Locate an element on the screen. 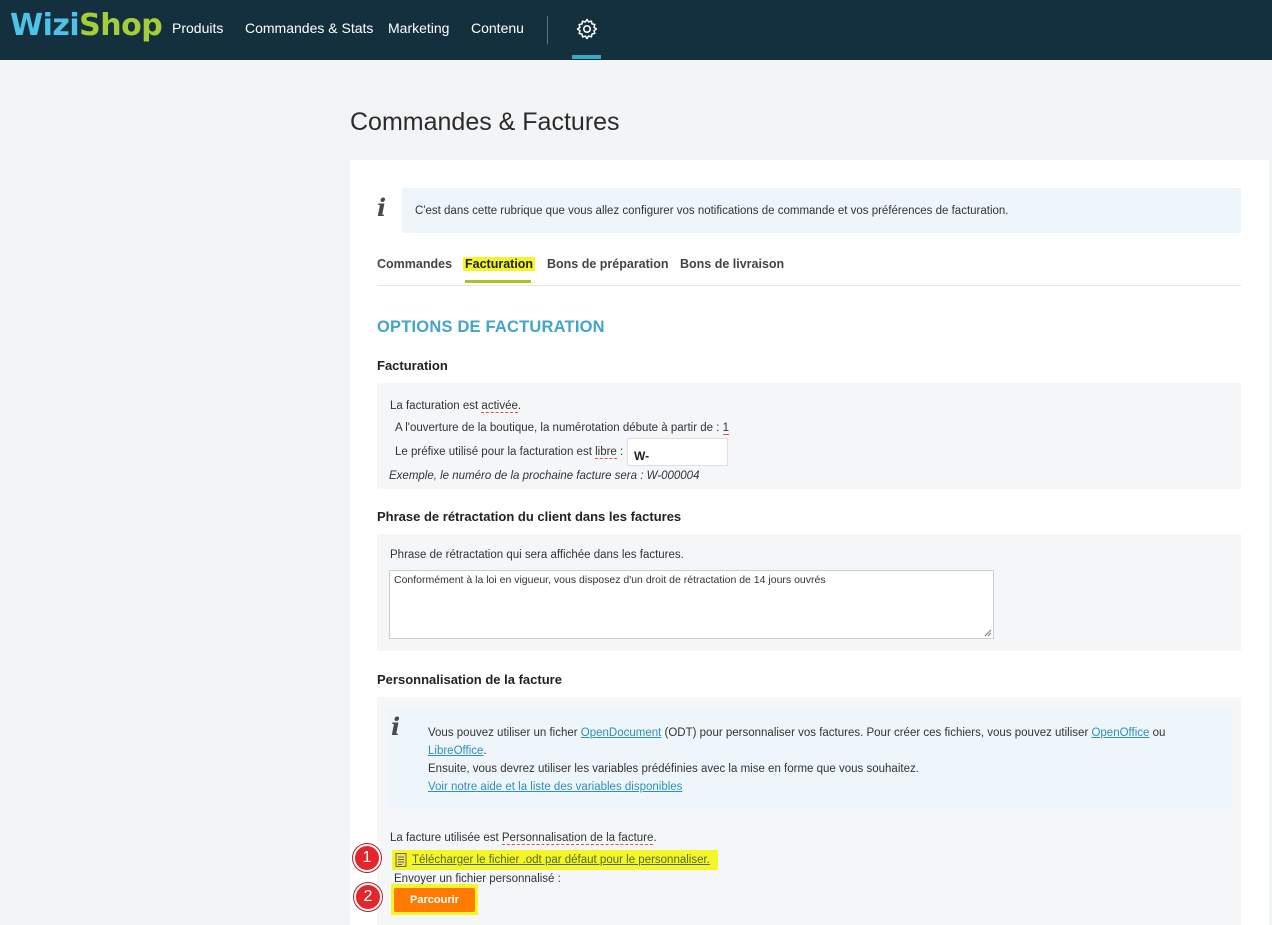  facturation-status: La facturation est activée. is located at coordinates (456, 406).